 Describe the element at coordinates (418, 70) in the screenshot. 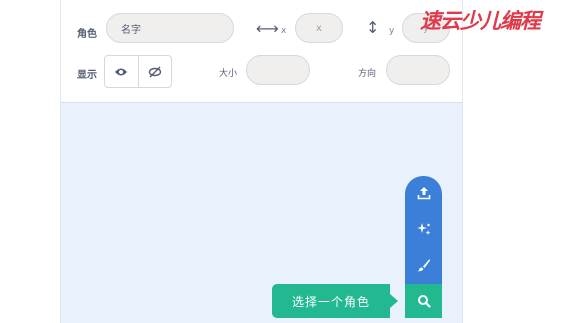

I see `direction-input` at that location.